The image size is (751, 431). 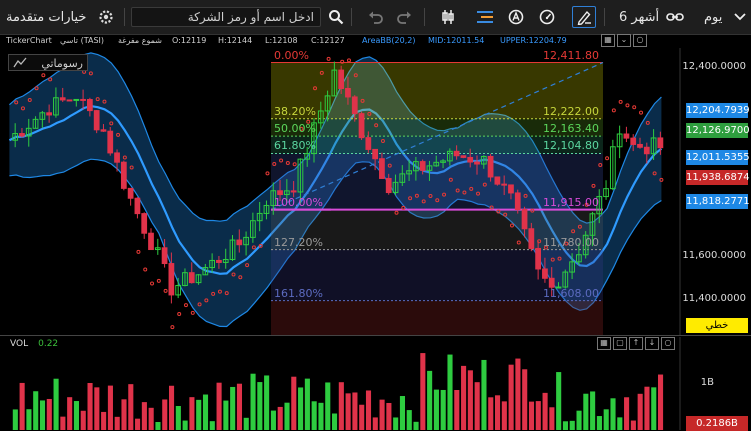 What do you see at coordinates (20, 63) in the screenshot?
I see `line-tool-icon` at bounding box center [20, 63].